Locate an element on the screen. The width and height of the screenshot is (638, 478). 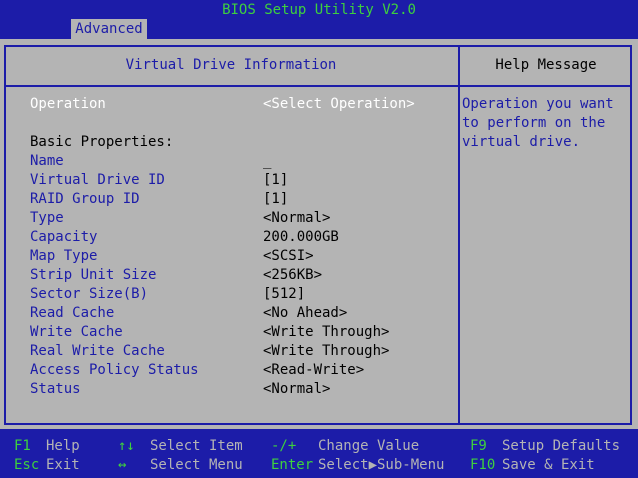
property-value: <256KB> is located at coordinates (293, 275).